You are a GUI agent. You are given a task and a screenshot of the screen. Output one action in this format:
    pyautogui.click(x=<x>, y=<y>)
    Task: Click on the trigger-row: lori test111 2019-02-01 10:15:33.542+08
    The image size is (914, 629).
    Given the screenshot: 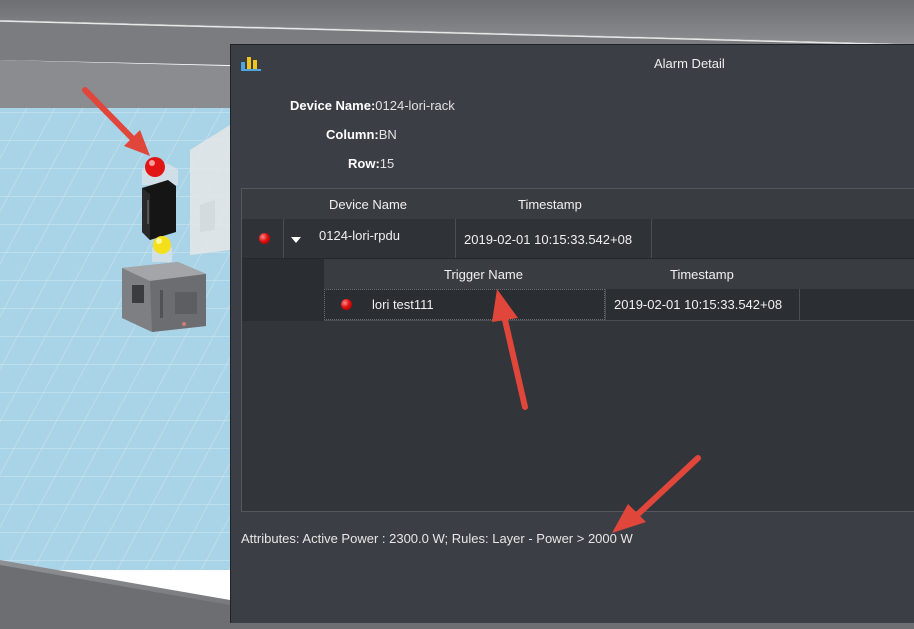 What is the action you would take?
    pyautogui.click(x=619, y=305)
    